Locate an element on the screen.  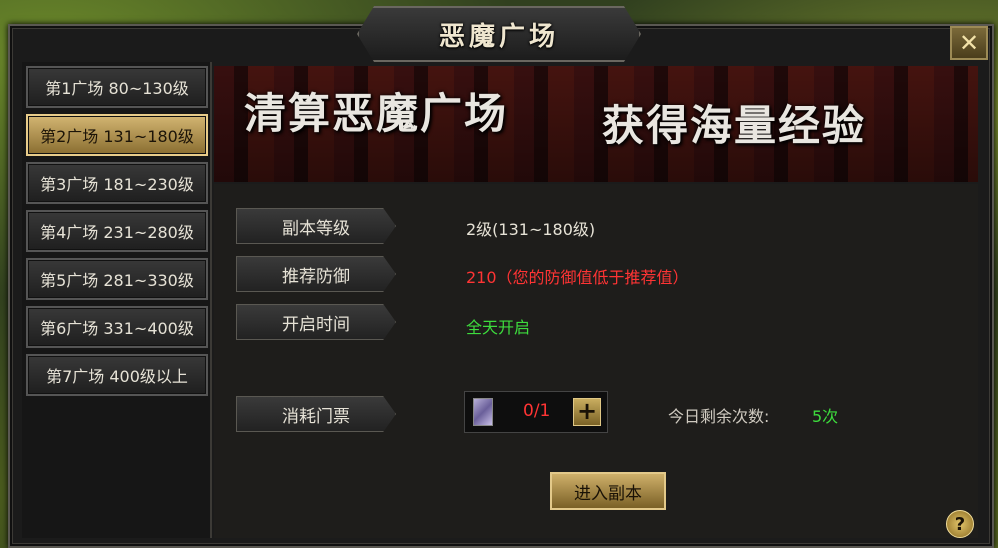
window-title: 恶魔广场 is located at coordinates (498, 36).